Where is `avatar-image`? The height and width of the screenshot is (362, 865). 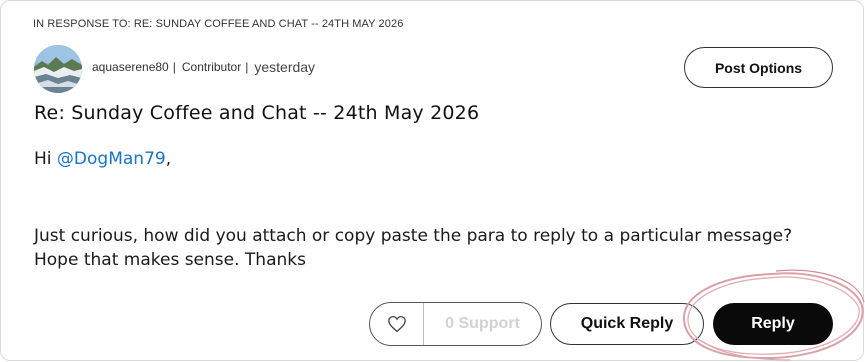 avatar-image is located at coordinates (58, 69).